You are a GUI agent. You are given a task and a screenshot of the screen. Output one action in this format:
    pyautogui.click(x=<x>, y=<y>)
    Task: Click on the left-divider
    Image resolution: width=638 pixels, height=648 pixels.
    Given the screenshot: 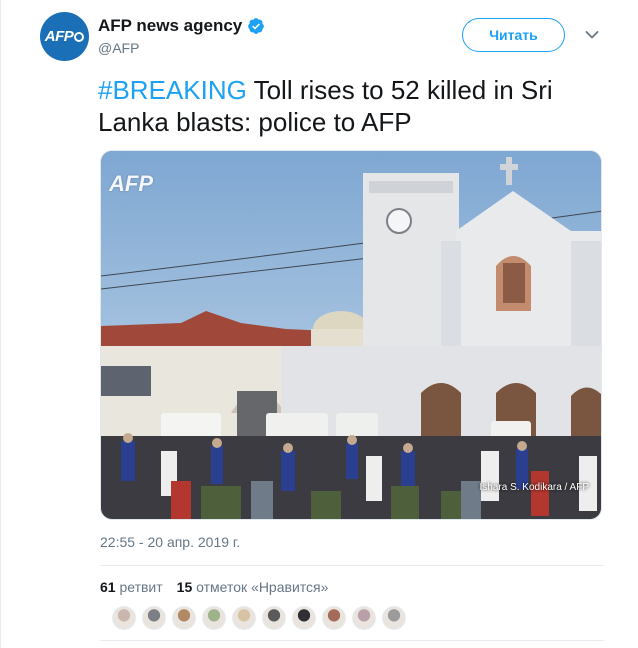 What is the action you would take?
    pyautogui.click(x=0, y=324)
    